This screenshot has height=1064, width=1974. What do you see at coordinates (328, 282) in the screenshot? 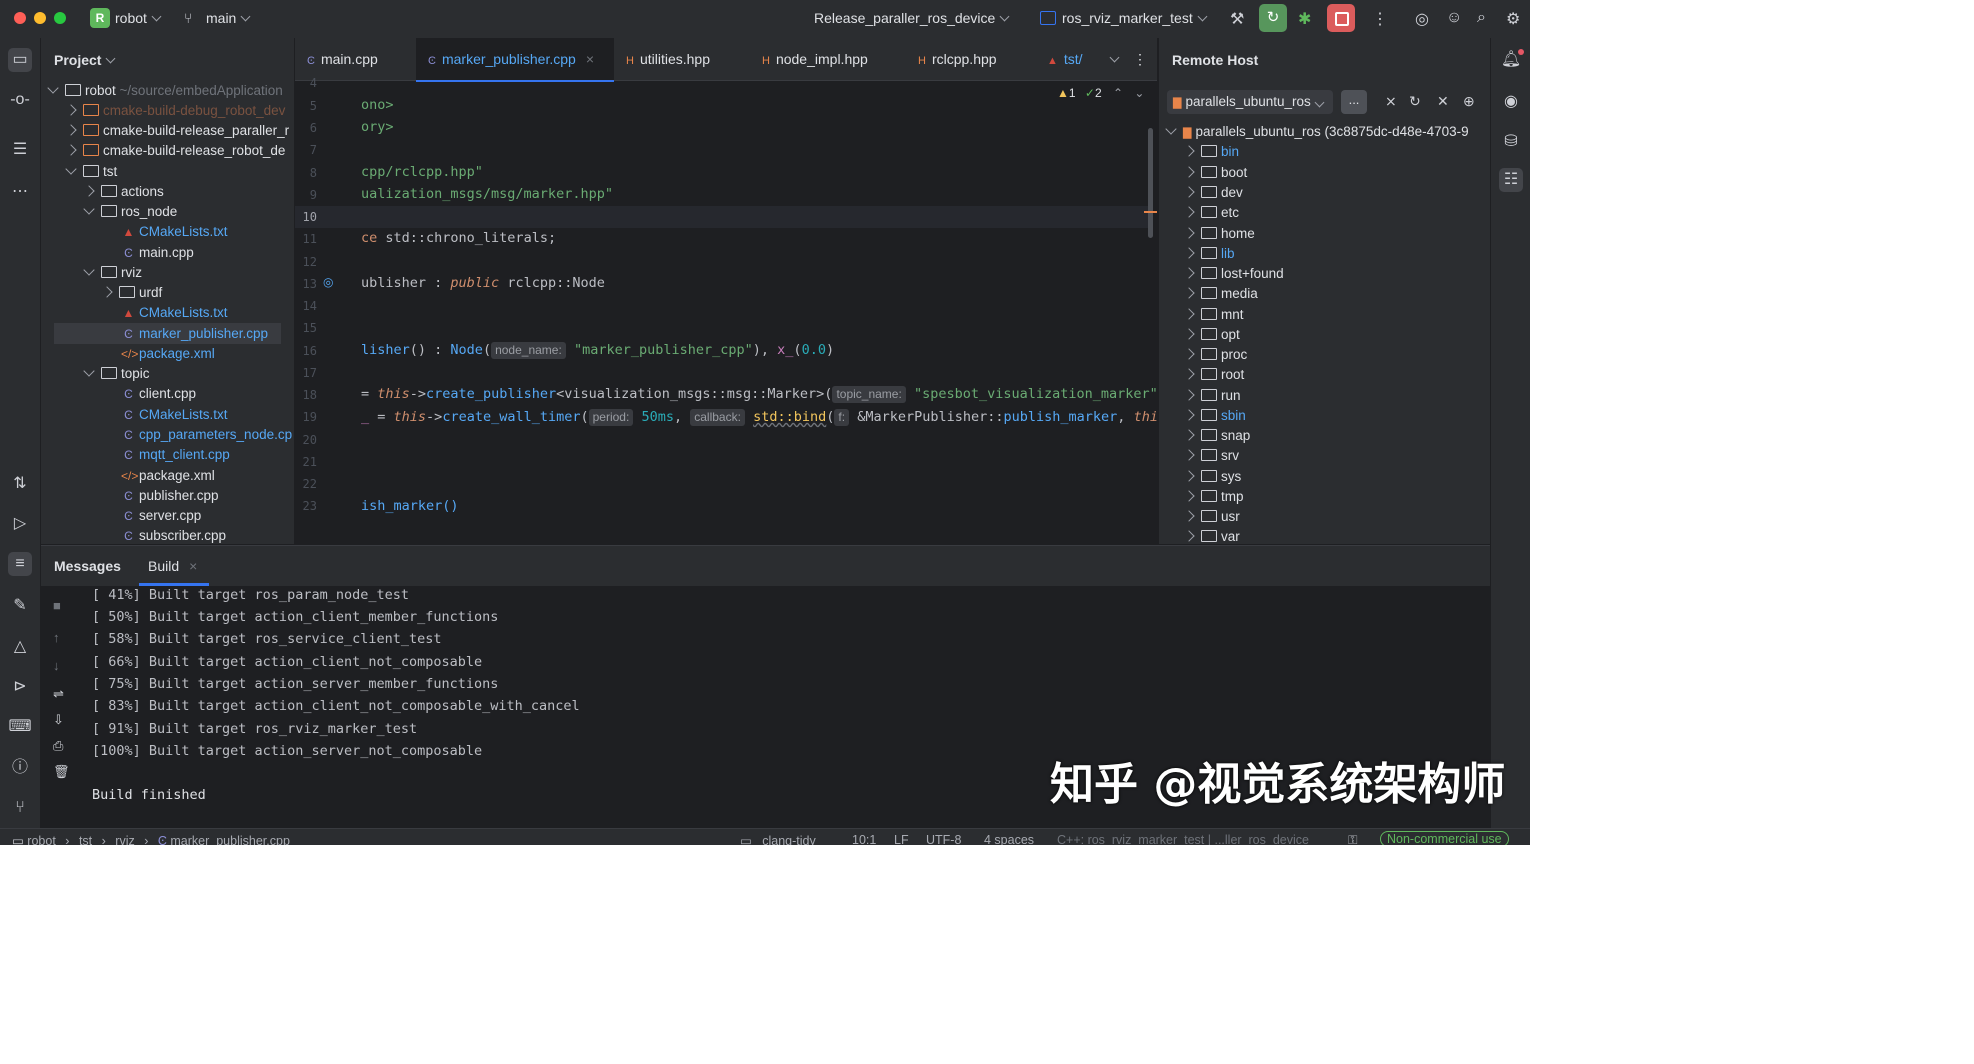
I see `override-gutter-icon: ◎` at bounding box center [328, 282].